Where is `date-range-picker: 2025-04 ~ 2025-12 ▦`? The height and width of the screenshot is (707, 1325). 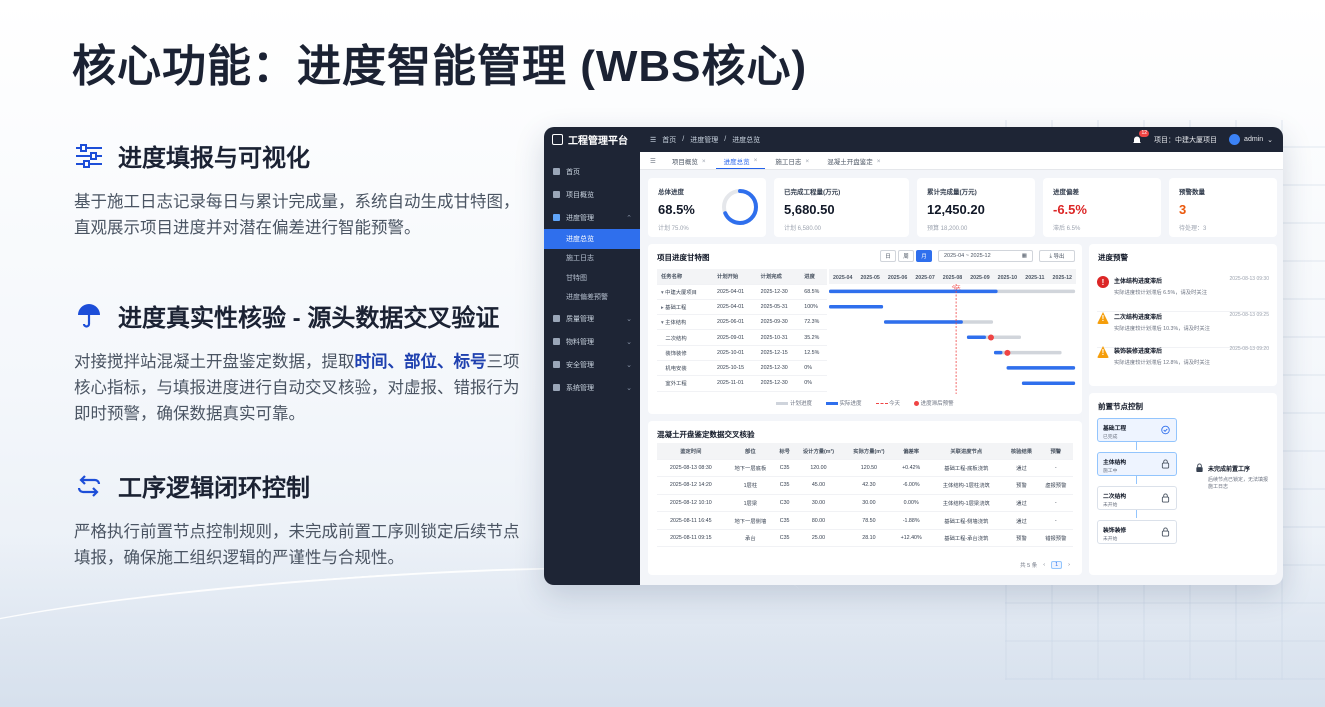
date-range-picker: 2025-04 ~ 2025-12 ▦ is located at coordinates (985, 256).